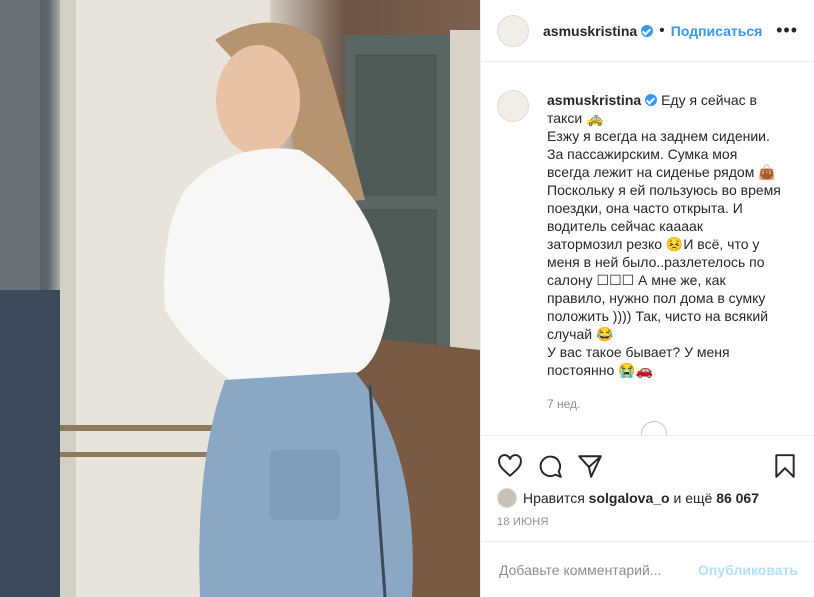 The width and height of the screenshot is (814, 597). Describe the element at coordinates (523, 522) in the screenshot. I see `post-date: 18 ИЮНЯ` at that location.